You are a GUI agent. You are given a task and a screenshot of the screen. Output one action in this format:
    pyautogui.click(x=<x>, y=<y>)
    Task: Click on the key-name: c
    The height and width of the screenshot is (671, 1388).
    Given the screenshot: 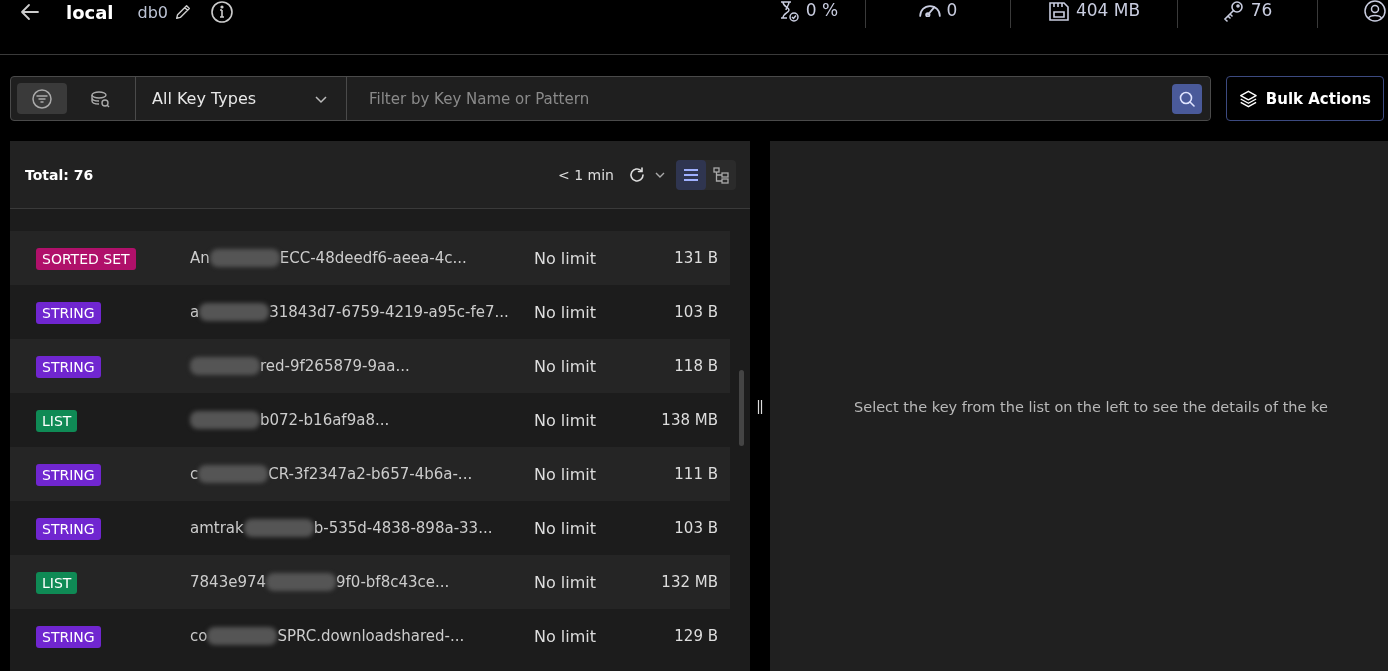 What is the action you would take?
    pyautogui.click(x=194, y=474)
    